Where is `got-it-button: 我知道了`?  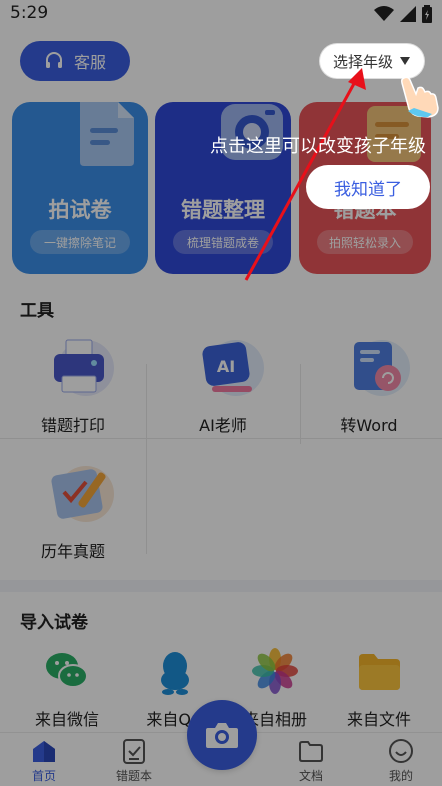 got-it-button: 我知道了 is located at coordinates (368, 187).